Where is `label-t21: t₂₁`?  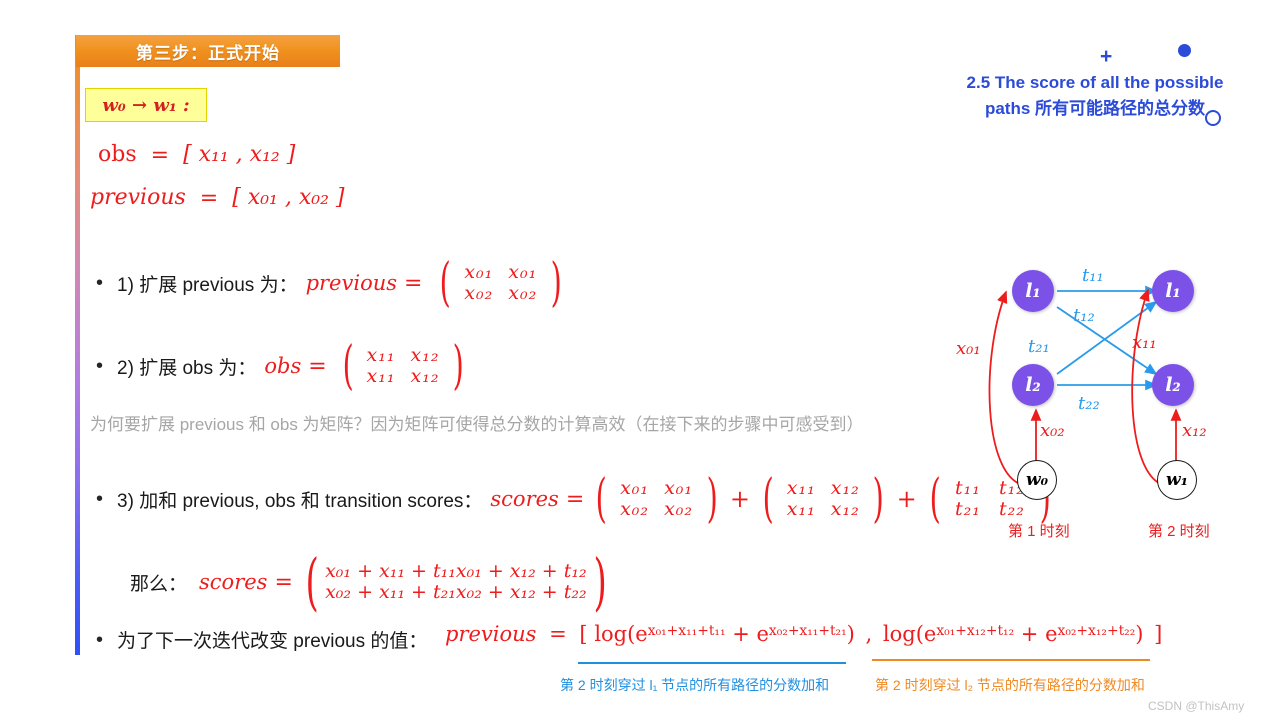 label-t21: t₂₁ is located at coordinates (1039, 346).